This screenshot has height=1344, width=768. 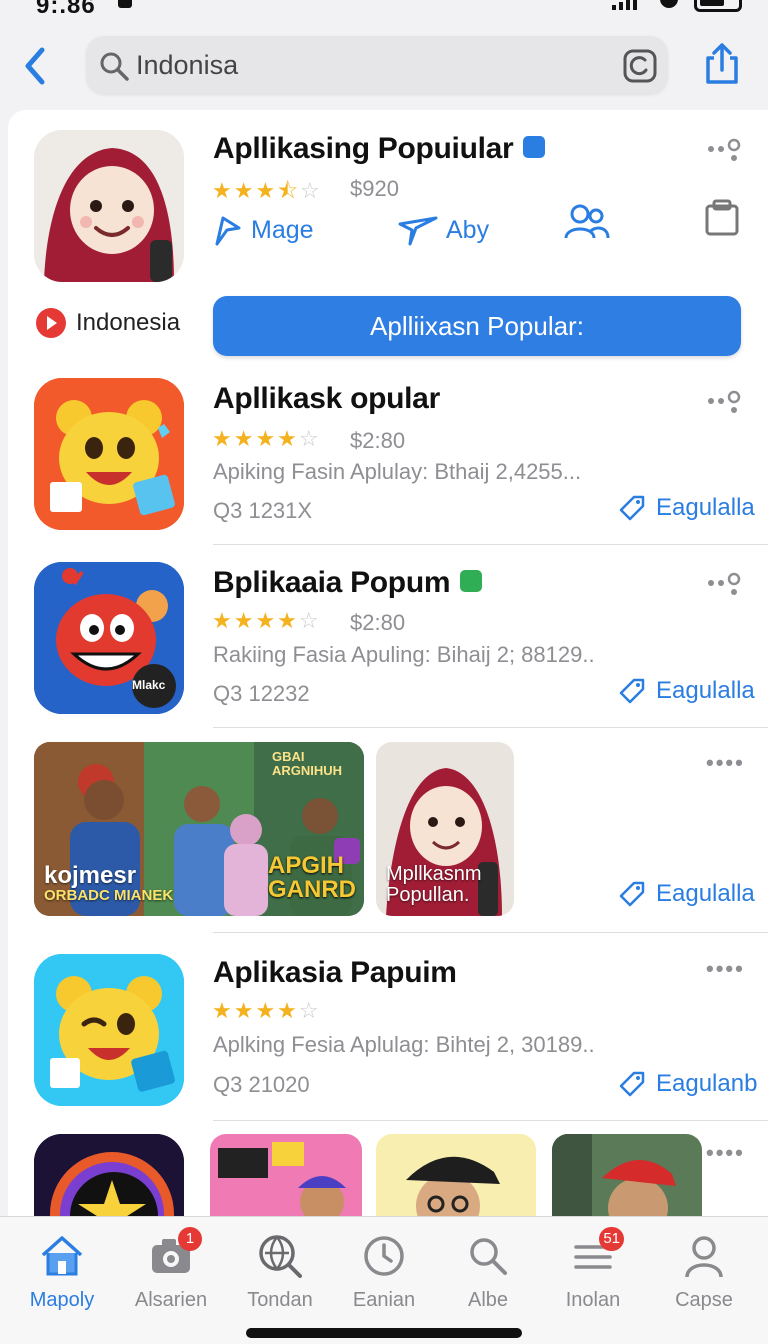 What do you see at coordinates (125, 4) in the screenshot?
I see `lock-icon` at bounding box center [125, 4].